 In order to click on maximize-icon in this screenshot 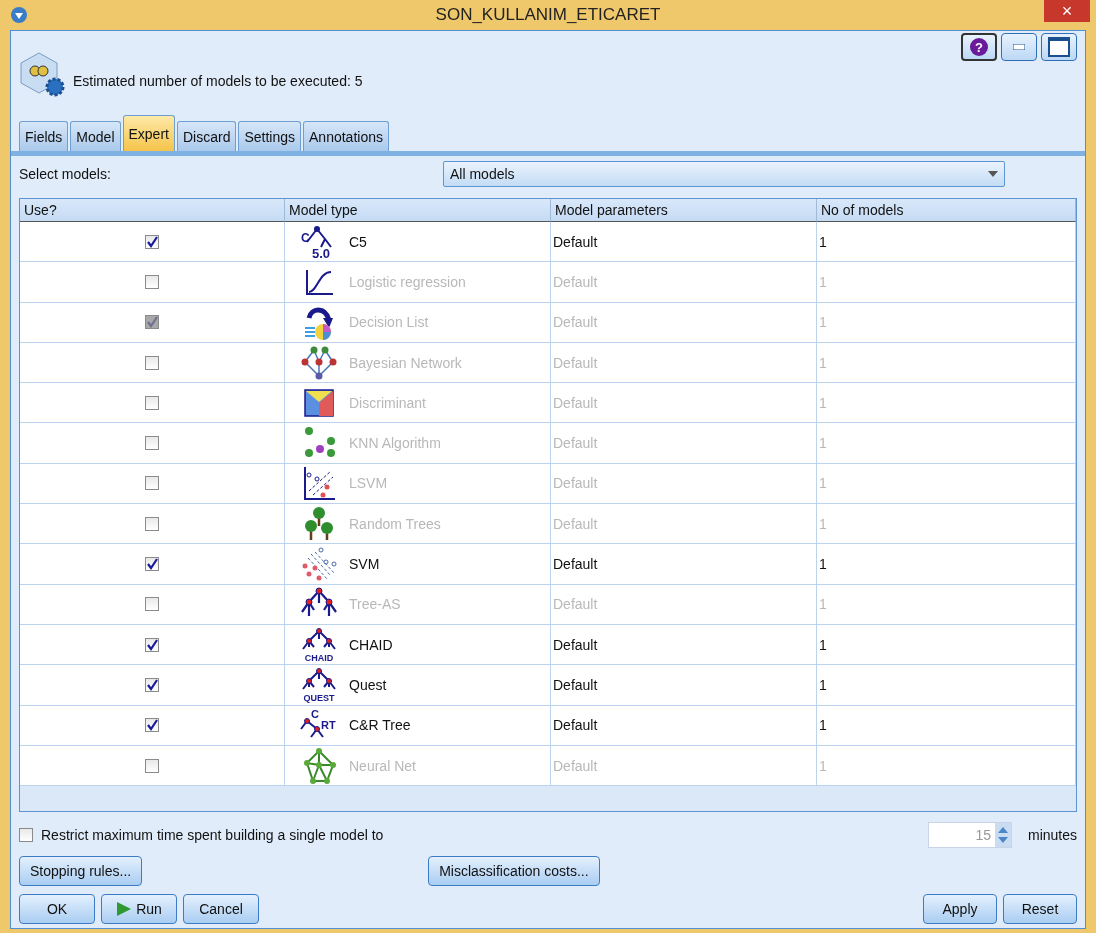, I will do `click(1059, 47)`.